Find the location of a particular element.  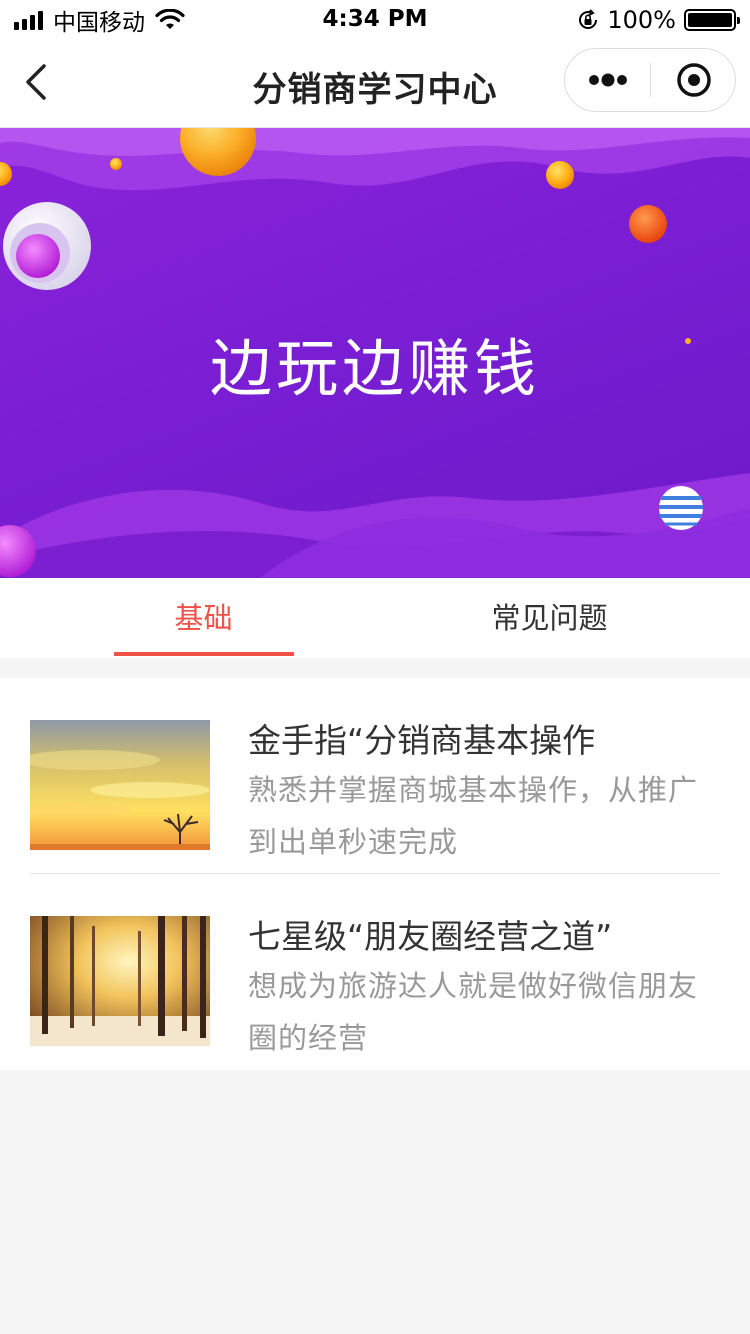

tab-bar: 基础 常见问题 is located at coordinates (375, 618).